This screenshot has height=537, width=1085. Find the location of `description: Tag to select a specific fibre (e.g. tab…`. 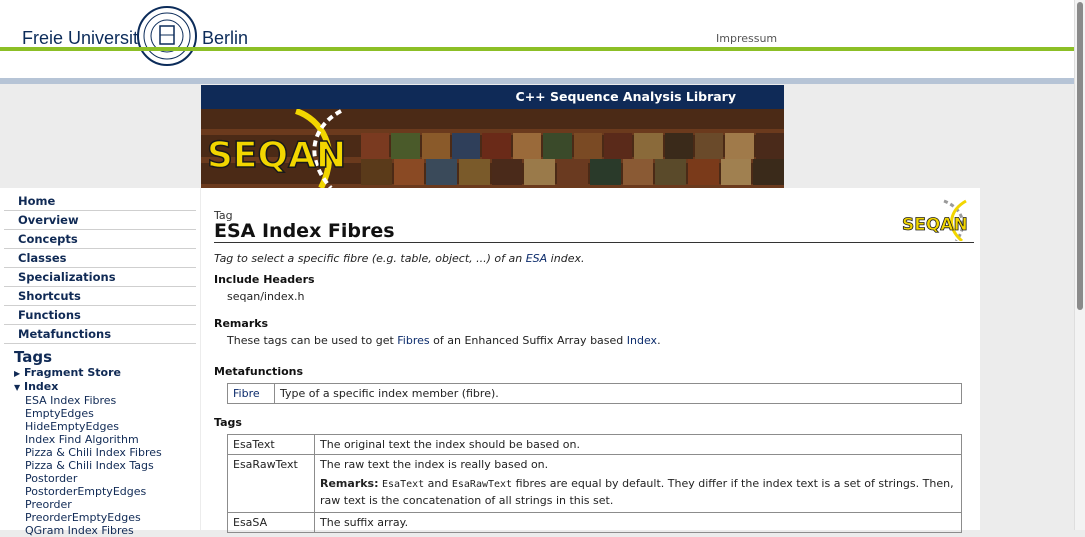

description: Tag to select a specific fibre (e.g. tab… is located at coordinates (399, 258).